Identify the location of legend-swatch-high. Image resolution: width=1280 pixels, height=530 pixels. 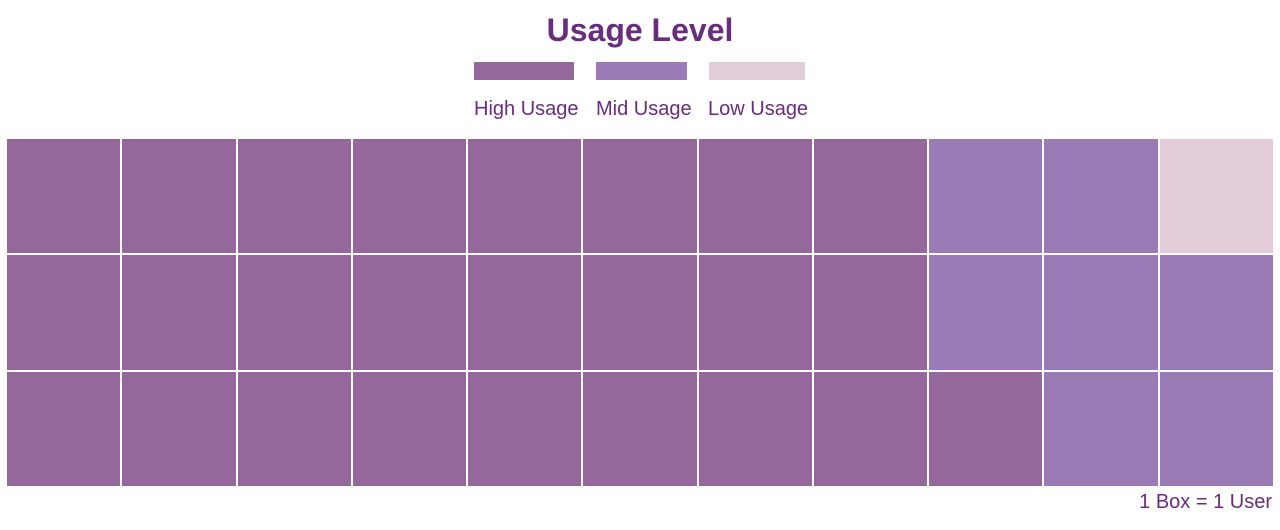
(524, 71).